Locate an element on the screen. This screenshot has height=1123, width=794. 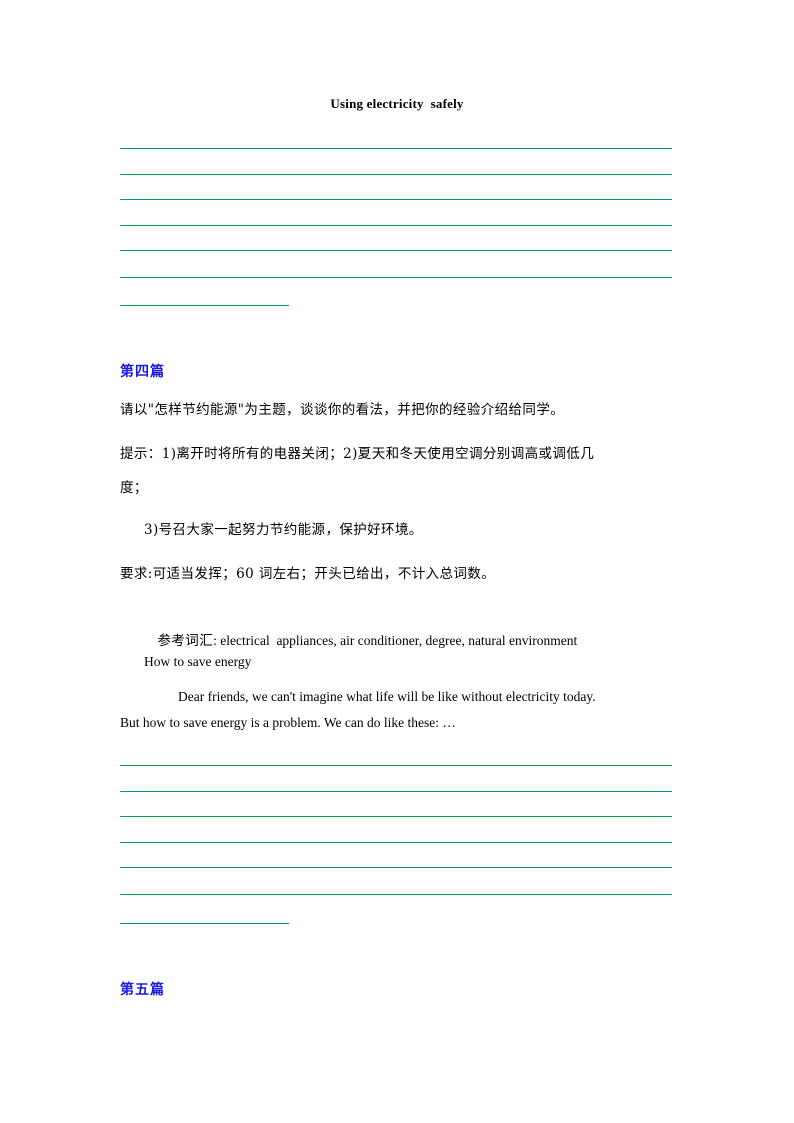
writing-prompt: 请以"怎样节约能源"为主题，谈谈你的看法，并把你的经验介绍给同学。 is located at coordinates (342, 410).